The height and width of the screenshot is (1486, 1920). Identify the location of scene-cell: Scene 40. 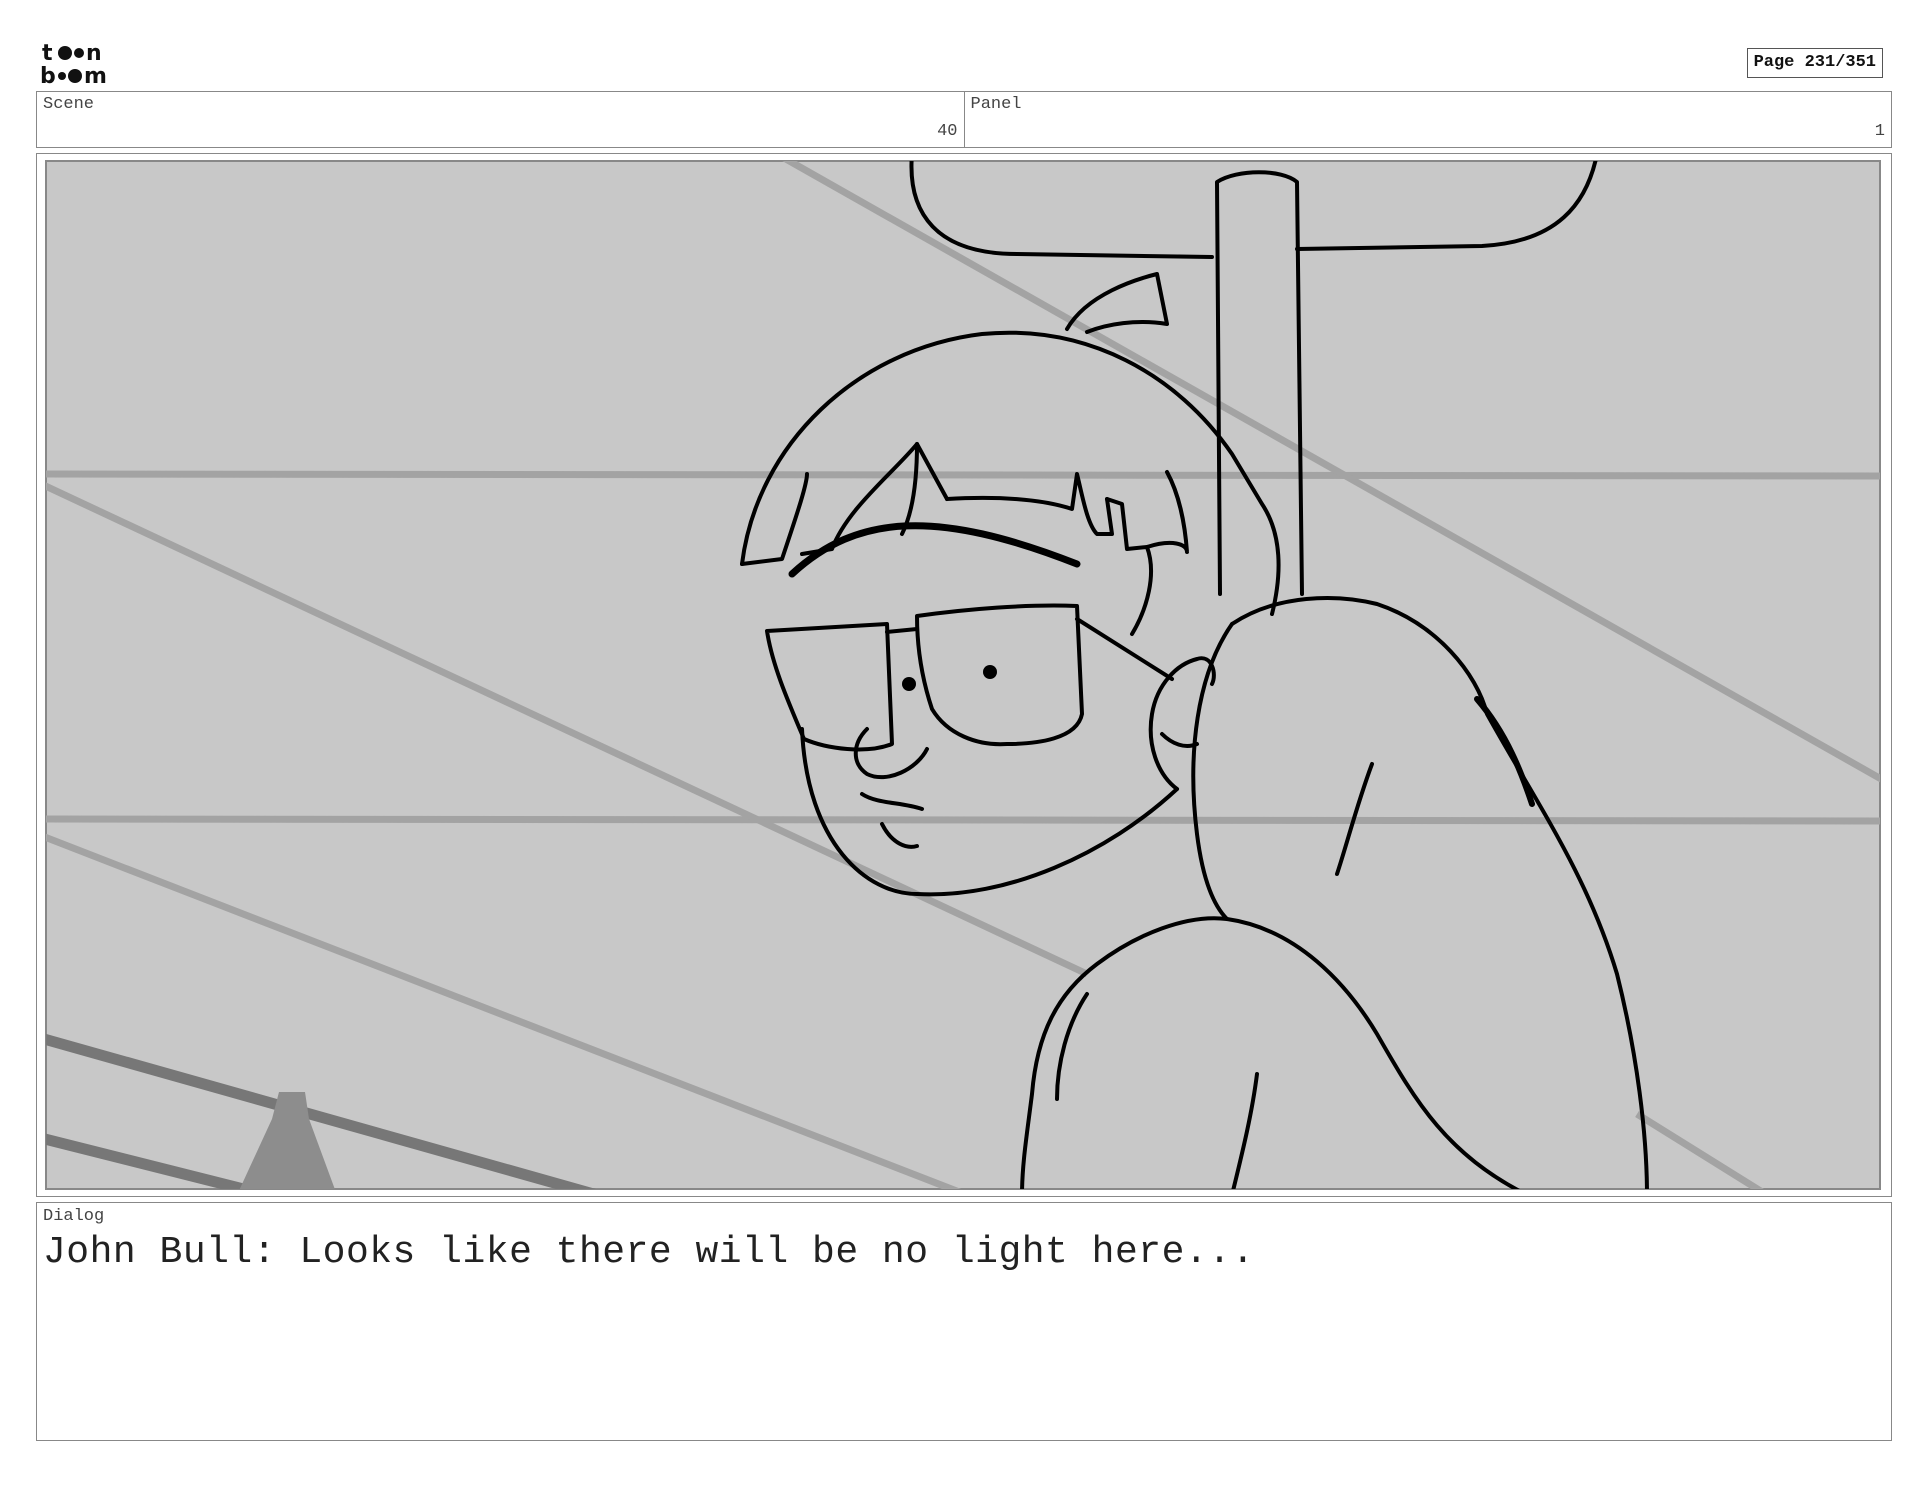
(500, 119).